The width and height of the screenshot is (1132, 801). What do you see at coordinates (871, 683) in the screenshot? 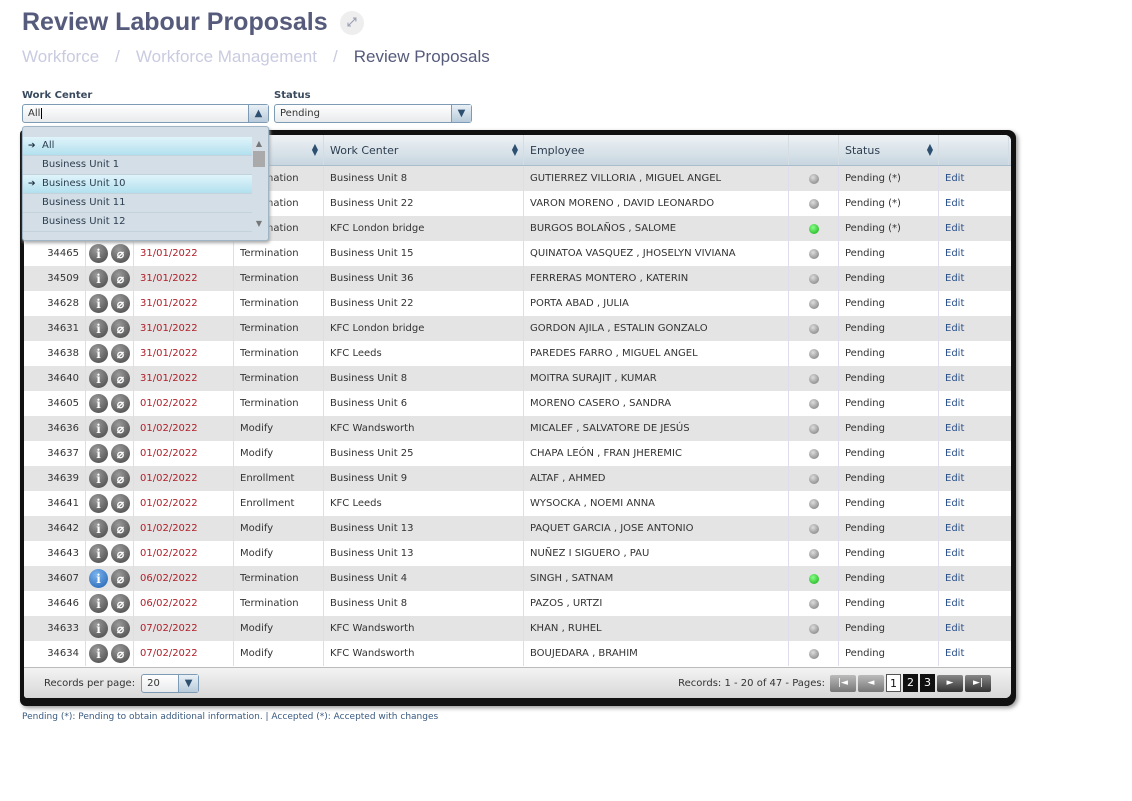
I see `prev-page-button: ◄` at bounding box center [871, 683].